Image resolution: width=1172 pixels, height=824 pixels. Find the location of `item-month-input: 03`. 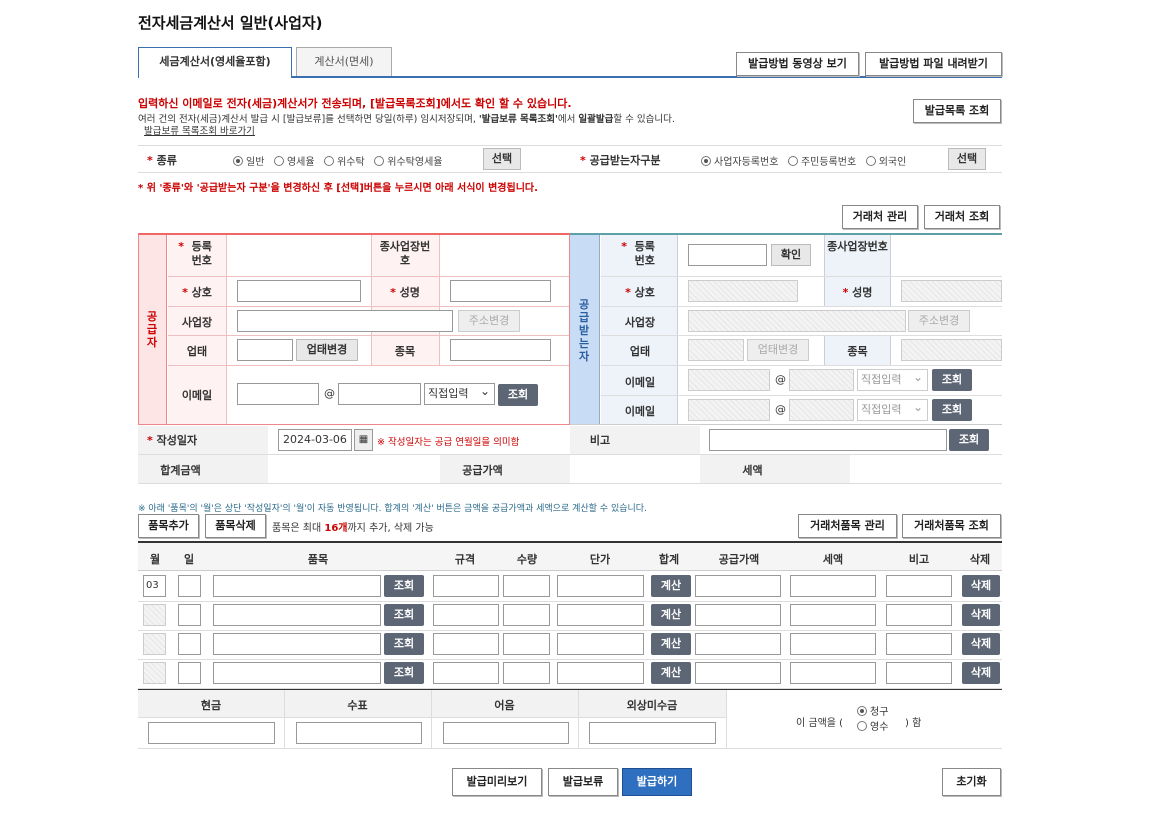

item-month-input: 03 is located at coordinates (154, 586).